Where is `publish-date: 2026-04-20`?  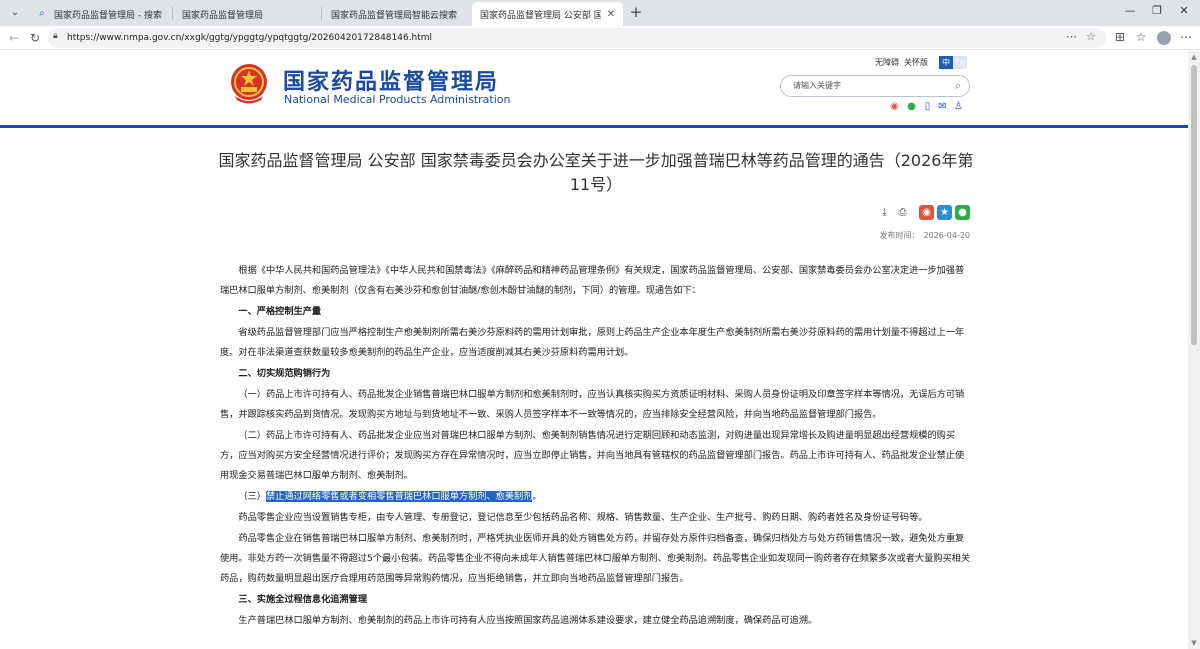 publish-date: 2026-04-20 is located at coordinates (947, 235).